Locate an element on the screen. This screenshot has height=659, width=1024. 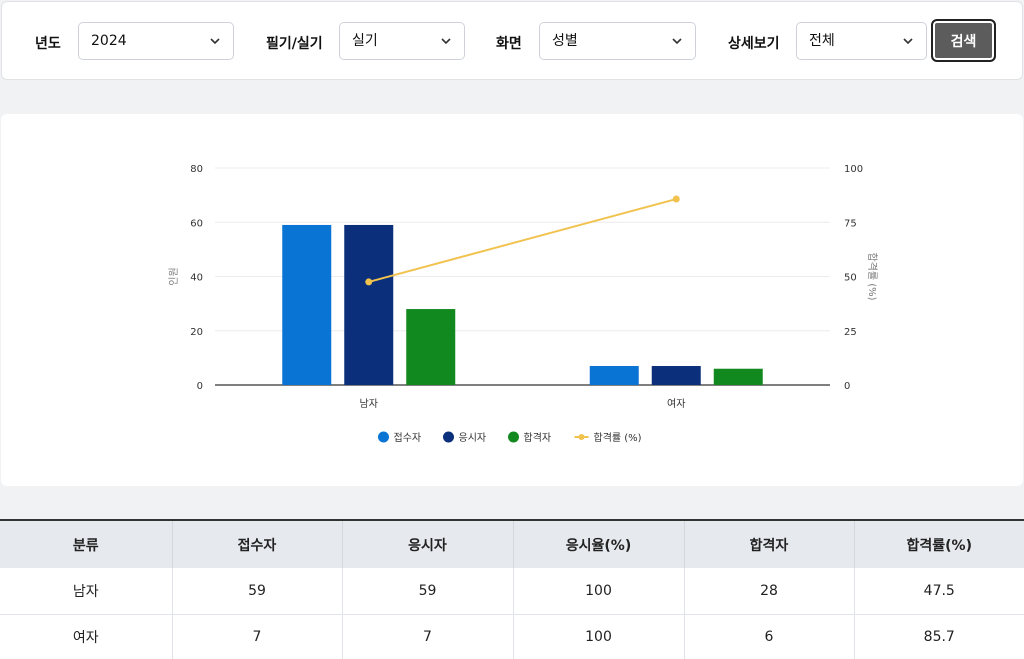
table-cell: 여자 is located at coordinates (86, 636).